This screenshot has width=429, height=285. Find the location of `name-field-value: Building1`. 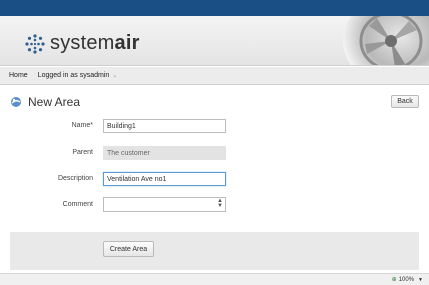

name-field-value: Building1 is located at coordinates (121, 126).